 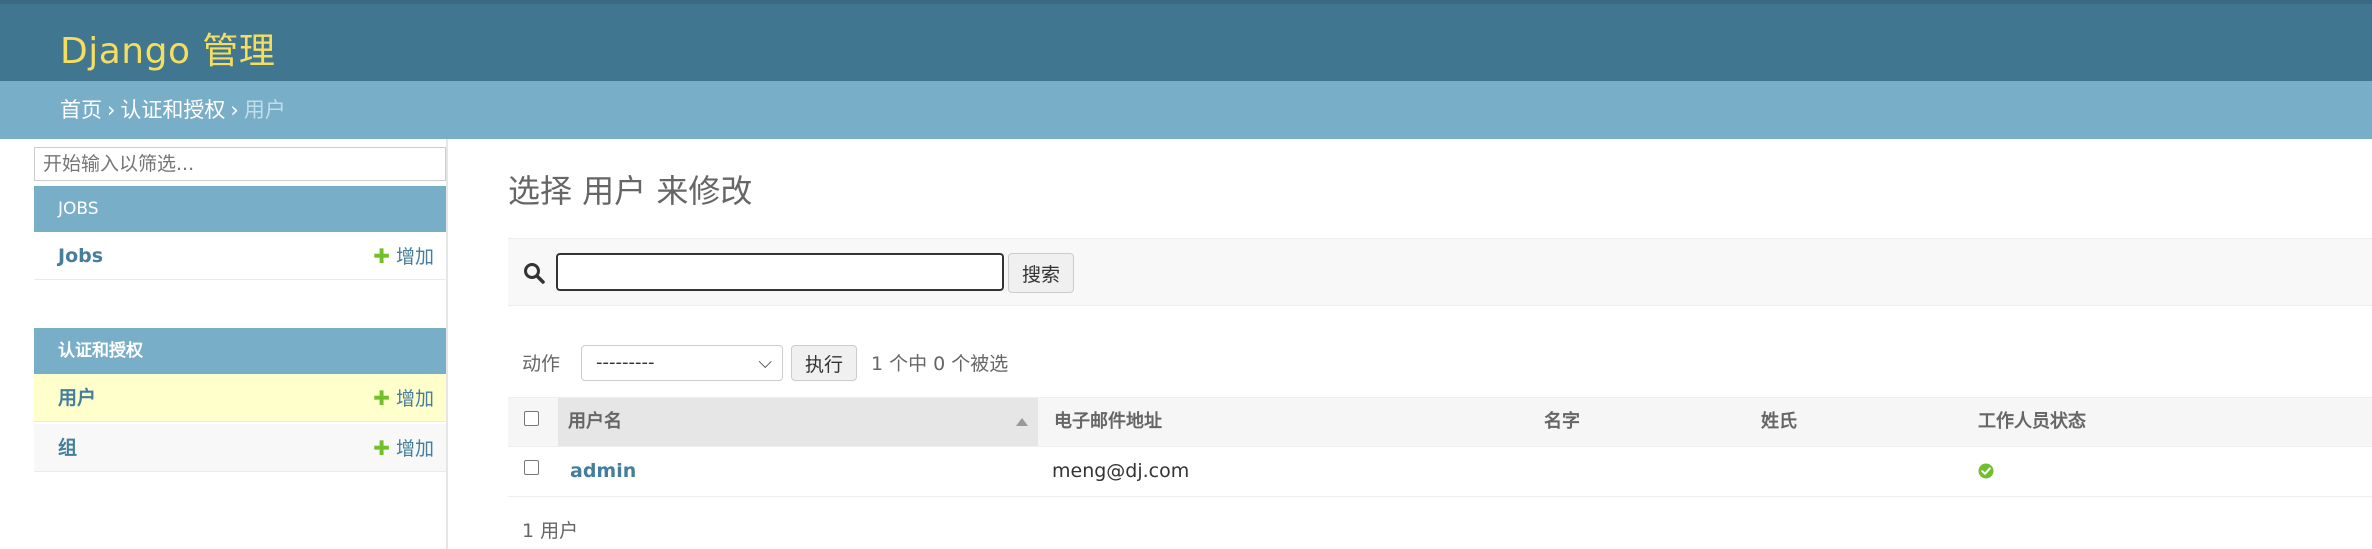 I want to click on sidebar-item-users-link: 用户, so click(x=77, y=398).